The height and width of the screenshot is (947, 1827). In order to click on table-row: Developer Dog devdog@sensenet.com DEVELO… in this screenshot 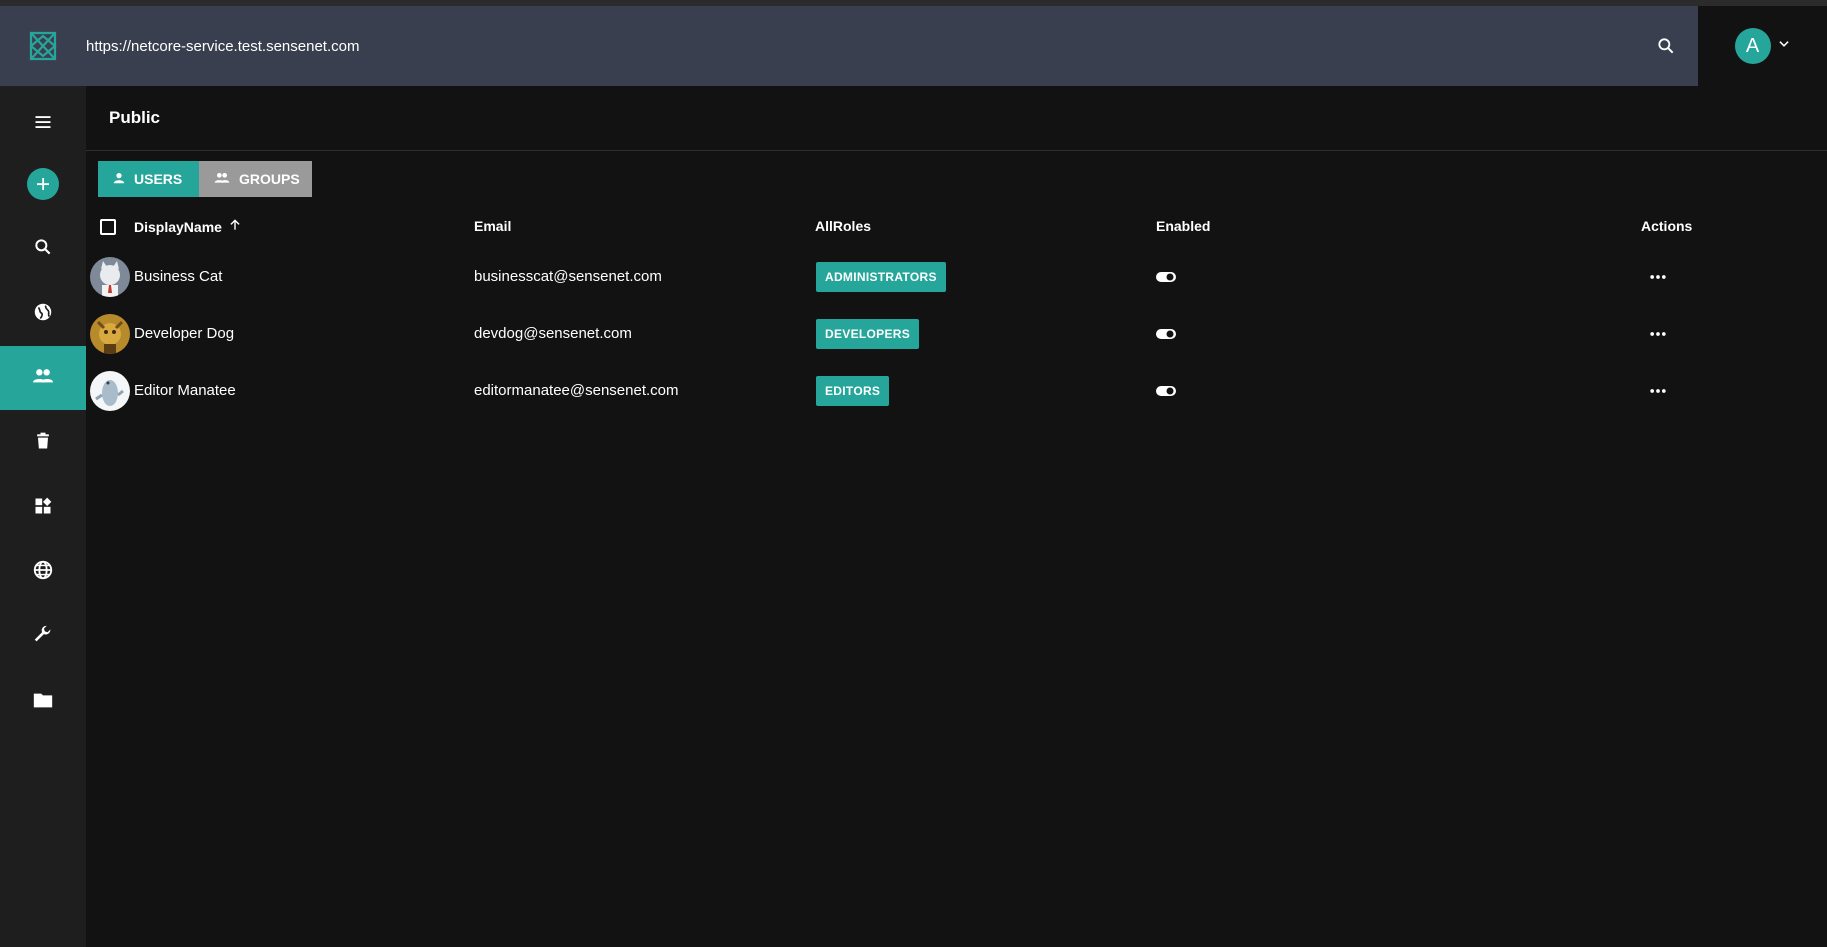, I will do `click(956, 334)`.